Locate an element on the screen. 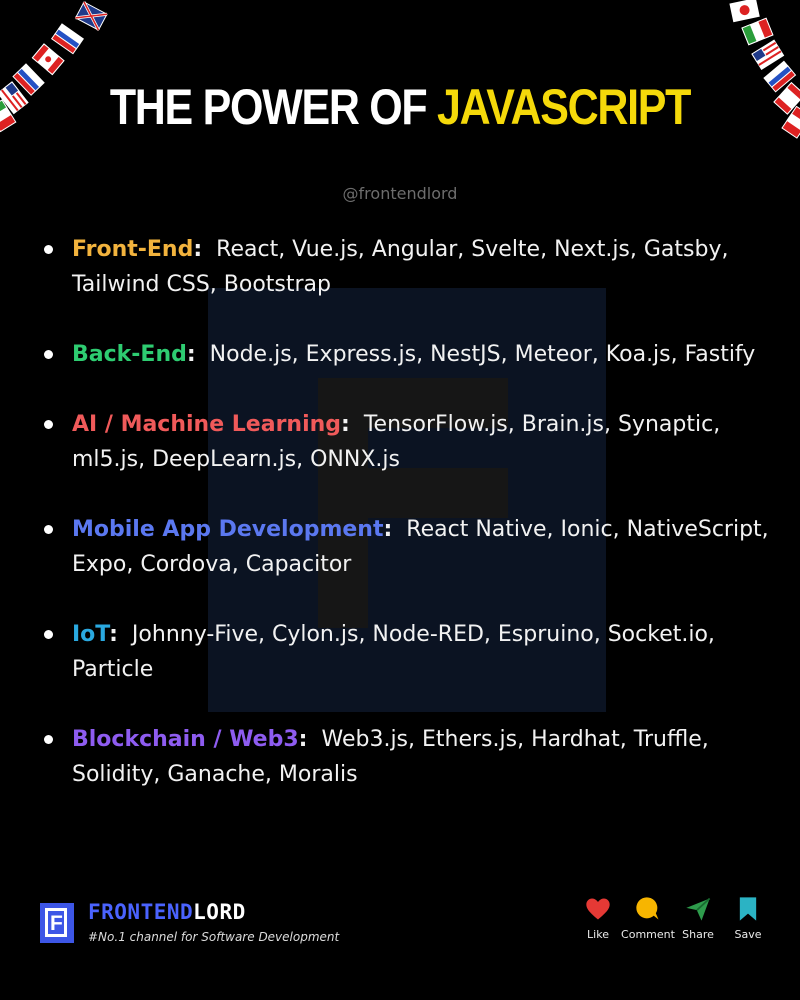 Image resolution: width=800 pixels, height=1000 pixels. save-label: Save is located at coordinates (748, 934).